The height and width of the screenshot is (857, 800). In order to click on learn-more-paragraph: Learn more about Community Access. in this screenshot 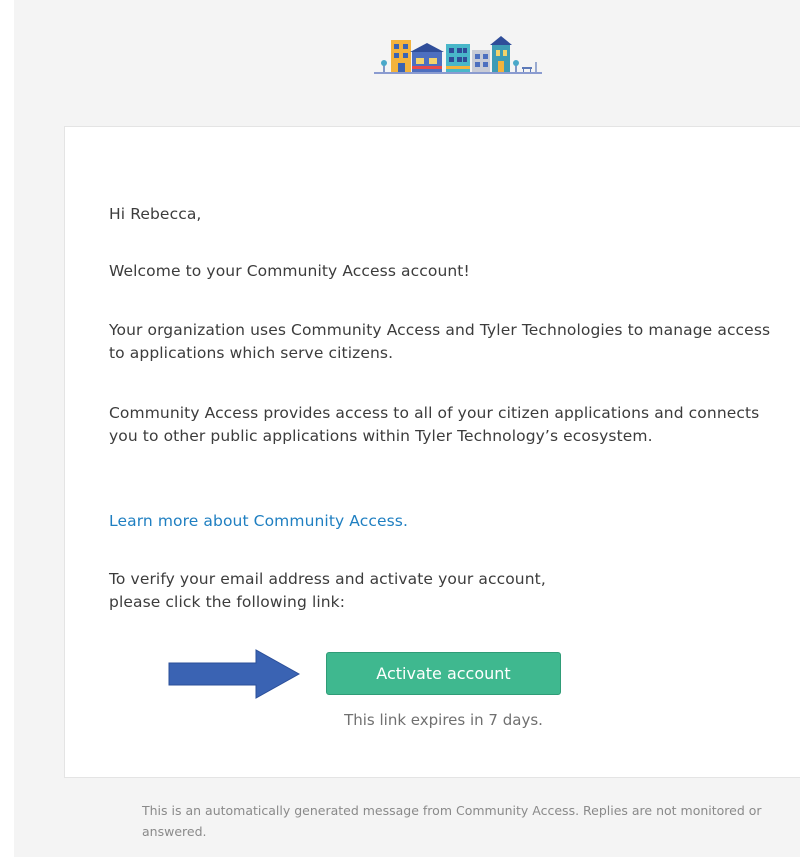, I will do `click(258, 521)`.